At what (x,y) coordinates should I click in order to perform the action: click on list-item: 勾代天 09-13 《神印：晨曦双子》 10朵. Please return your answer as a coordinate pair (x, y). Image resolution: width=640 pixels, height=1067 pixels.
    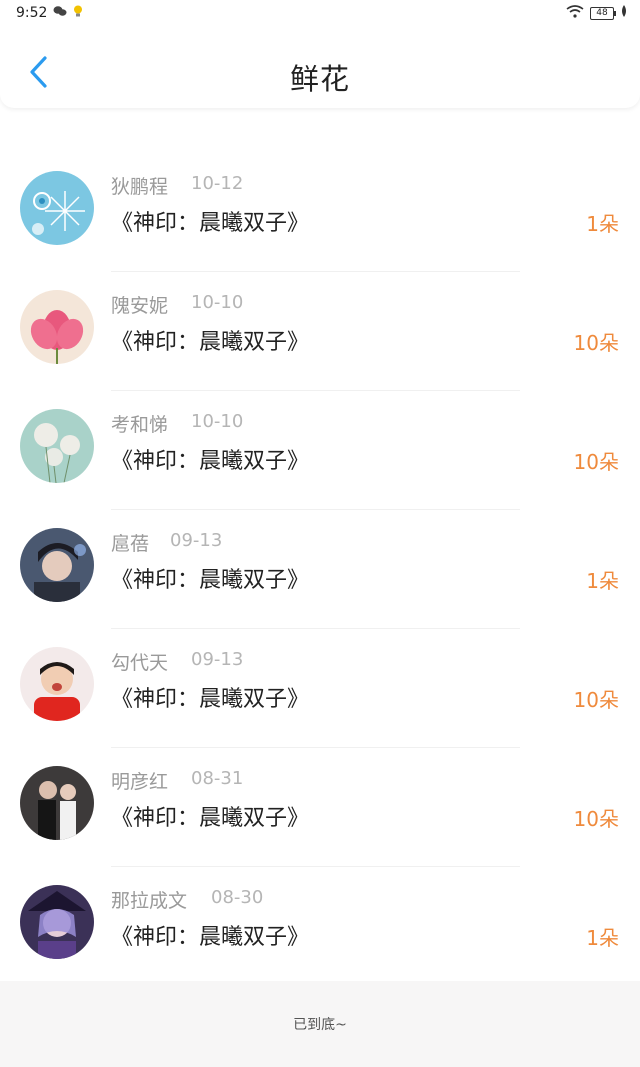
    Looking at the image, I should click on (320, 688).